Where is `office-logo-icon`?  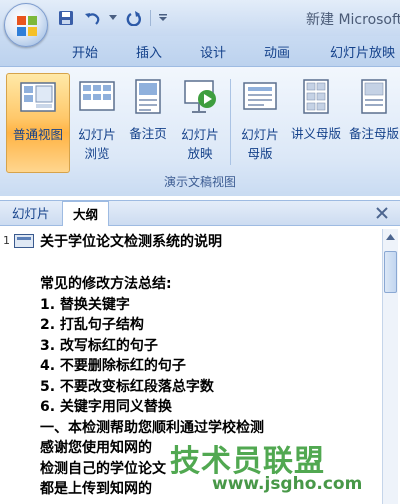 office-logo-icon is located at coordinates (27, 26).